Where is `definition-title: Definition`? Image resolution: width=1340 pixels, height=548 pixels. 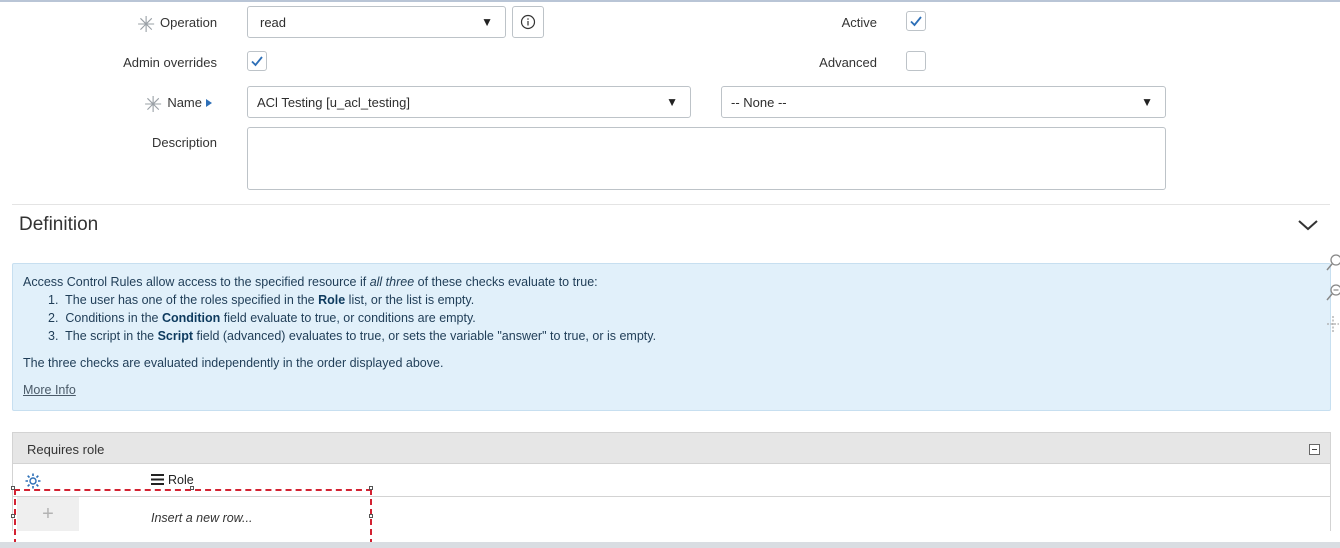
definition-title: Definition is located at coordinates (59, 224).